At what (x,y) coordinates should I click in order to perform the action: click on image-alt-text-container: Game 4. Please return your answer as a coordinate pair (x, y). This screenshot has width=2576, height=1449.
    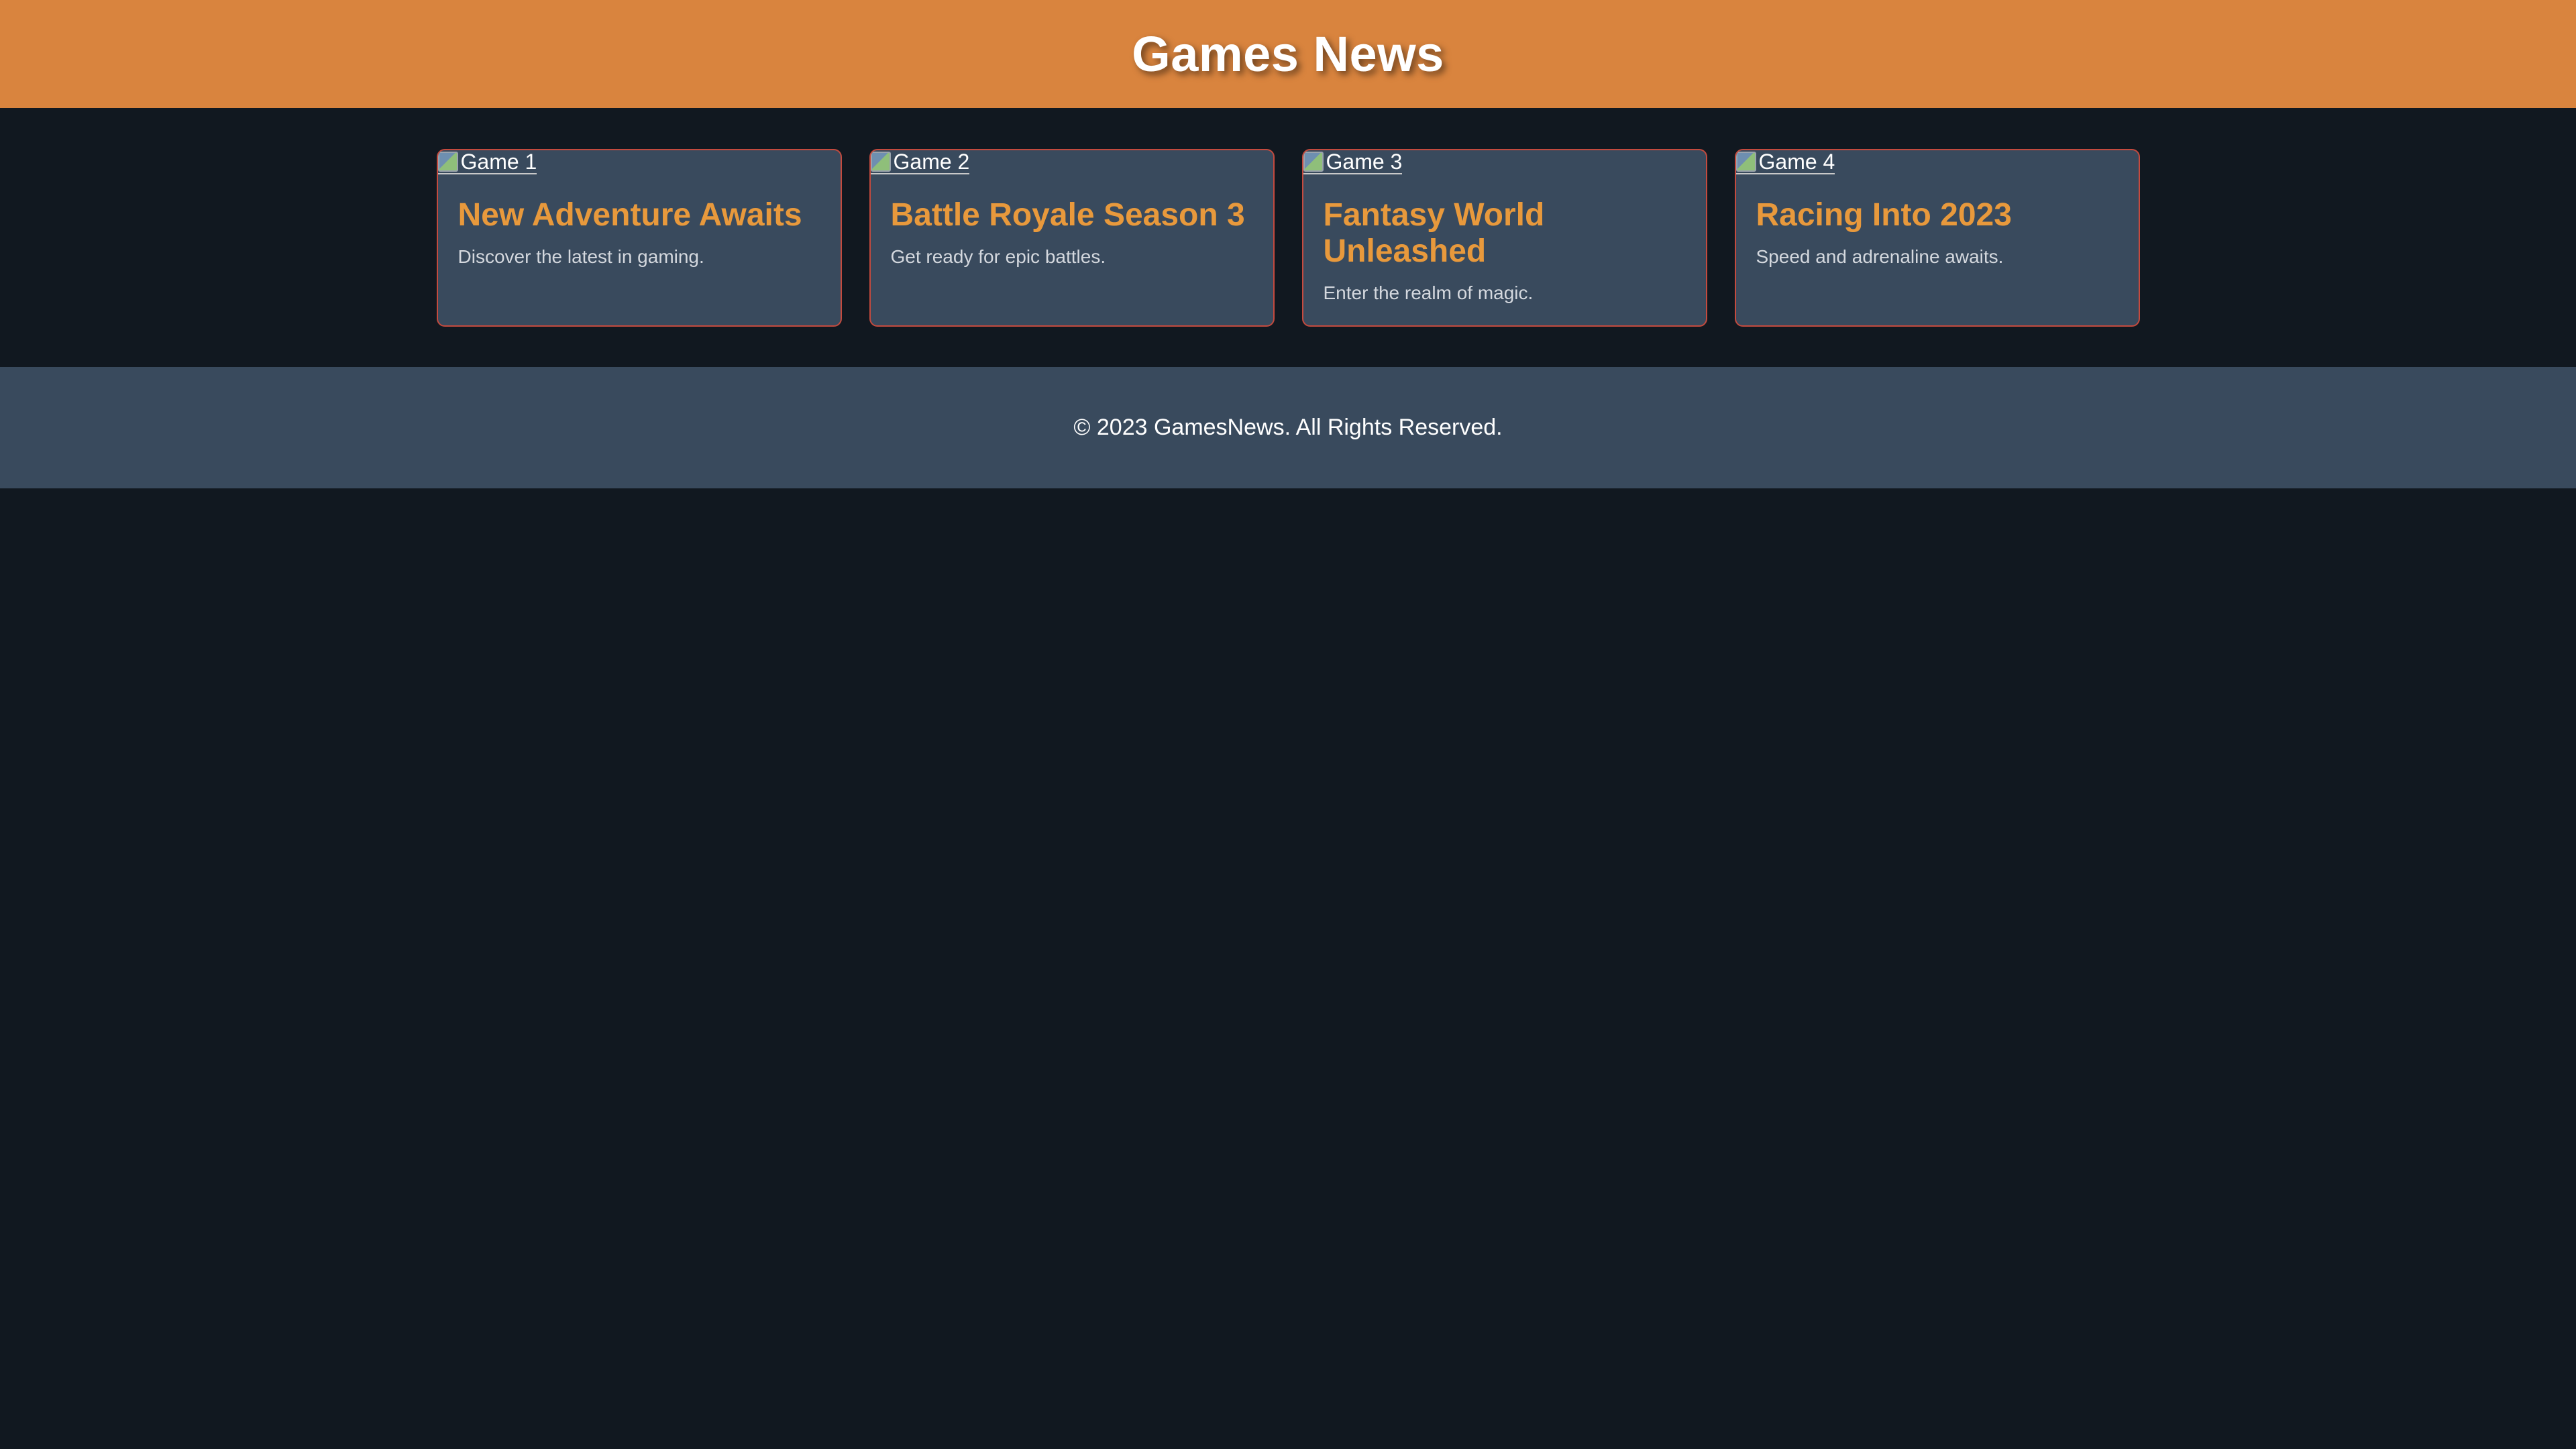
    Looking at the image, I should click on (1785, 162).